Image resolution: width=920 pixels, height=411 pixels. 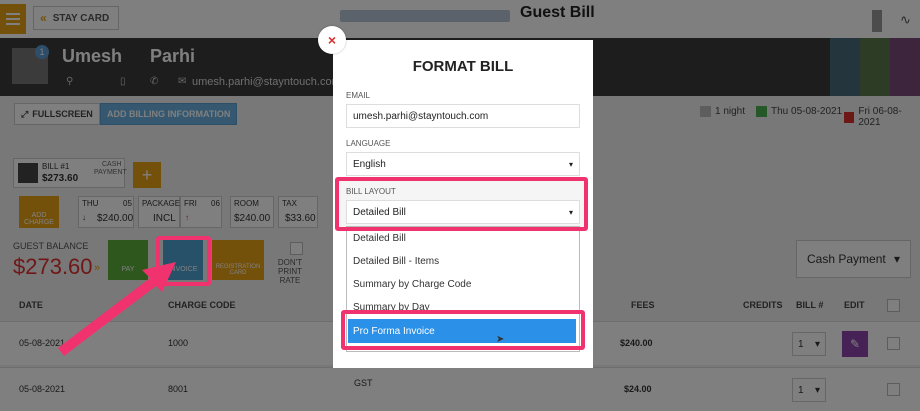 What do you see at coordinates (412, 284) in the screenshot?
I see `option-summary-charge-code: Summary by Charge Code` at bounding box center [412, 284].